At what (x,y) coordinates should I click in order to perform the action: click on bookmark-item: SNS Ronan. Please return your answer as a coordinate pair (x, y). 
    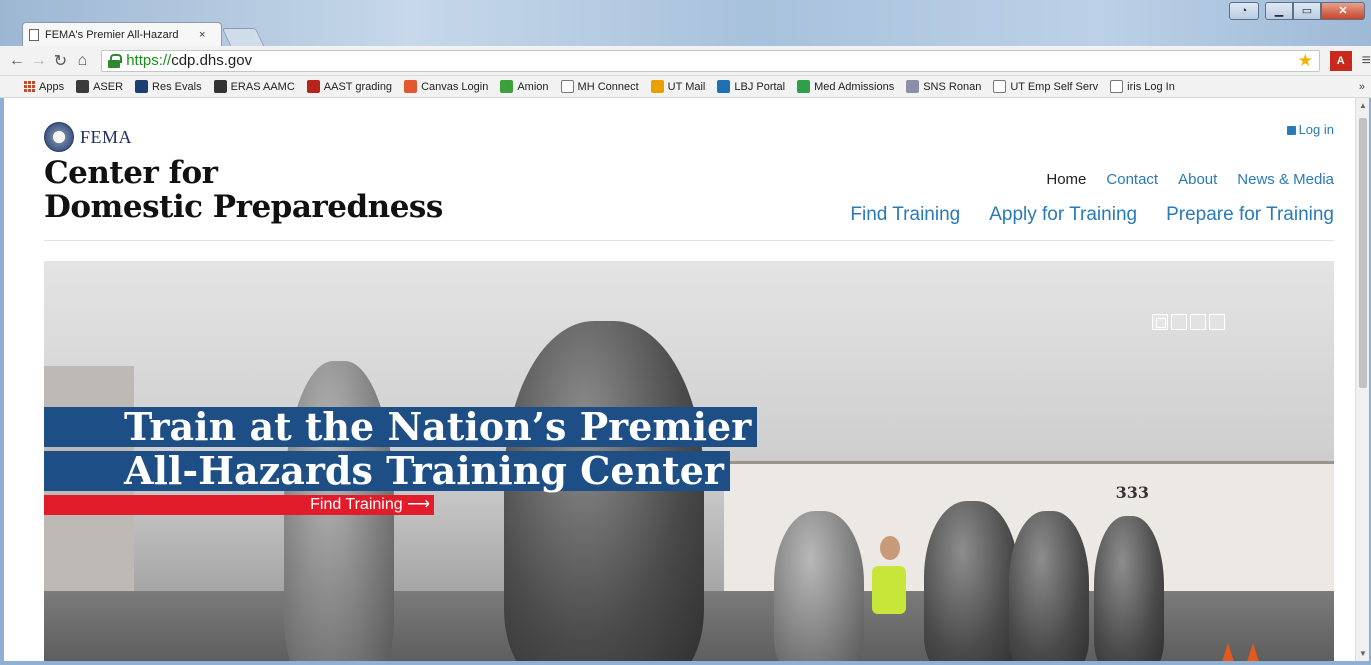
    Looking at the image, I should click on (943, 86).